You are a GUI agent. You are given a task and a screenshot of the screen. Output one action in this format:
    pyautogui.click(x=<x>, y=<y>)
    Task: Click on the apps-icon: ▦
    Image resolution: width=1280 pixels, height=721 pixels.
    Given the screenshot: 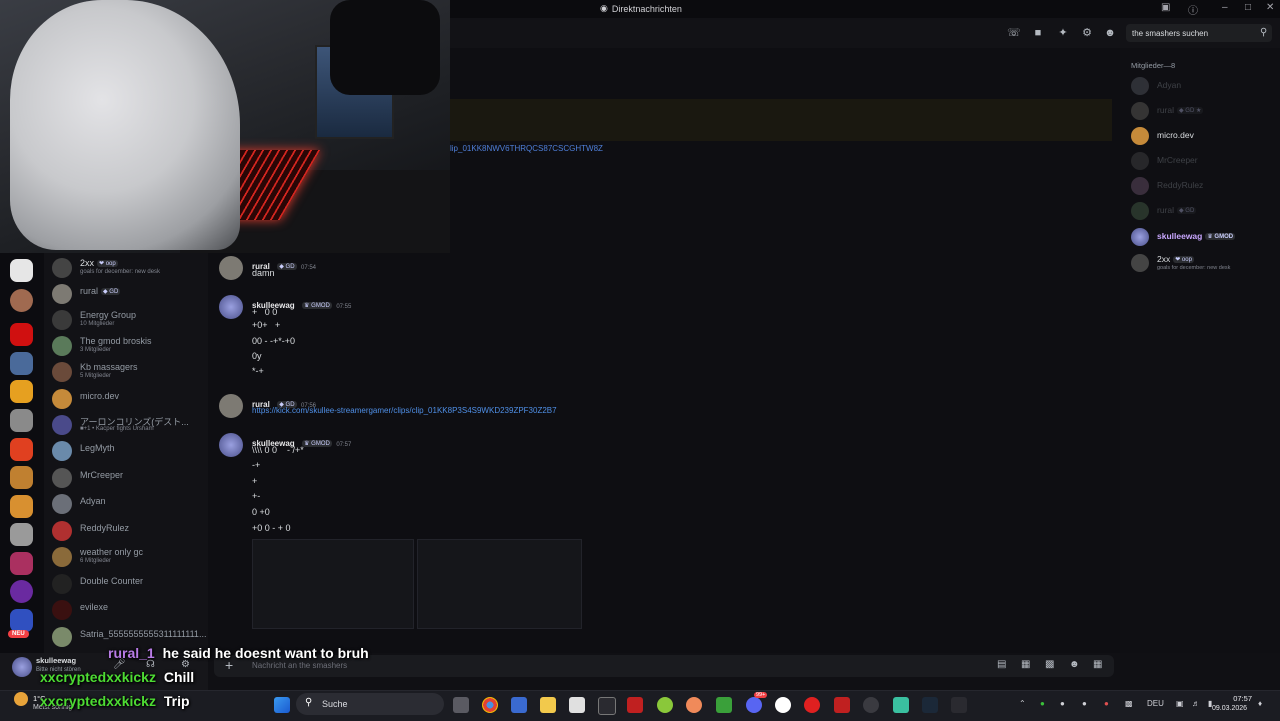 What is the action you would take?
    pyautogui.click(x=1097, y=664)
    